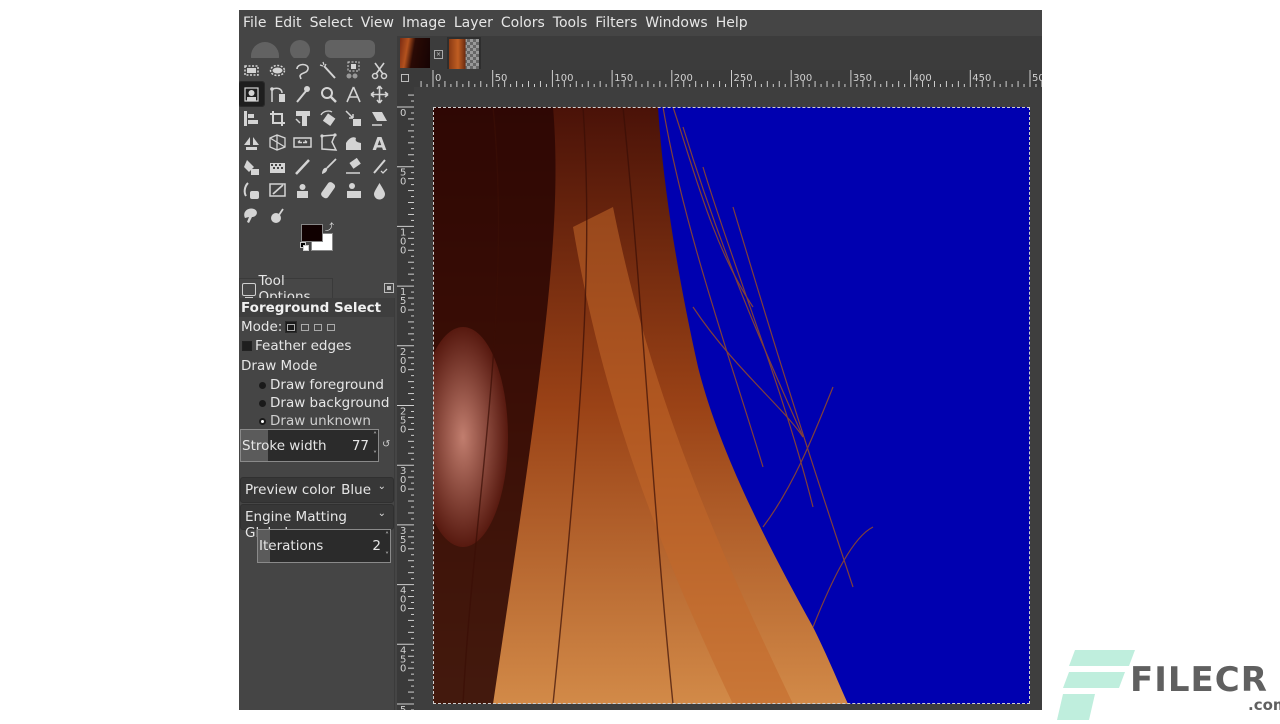  Describe the element at coordinates (251, 118) in the screenshot. I see `tool-align` at that location.